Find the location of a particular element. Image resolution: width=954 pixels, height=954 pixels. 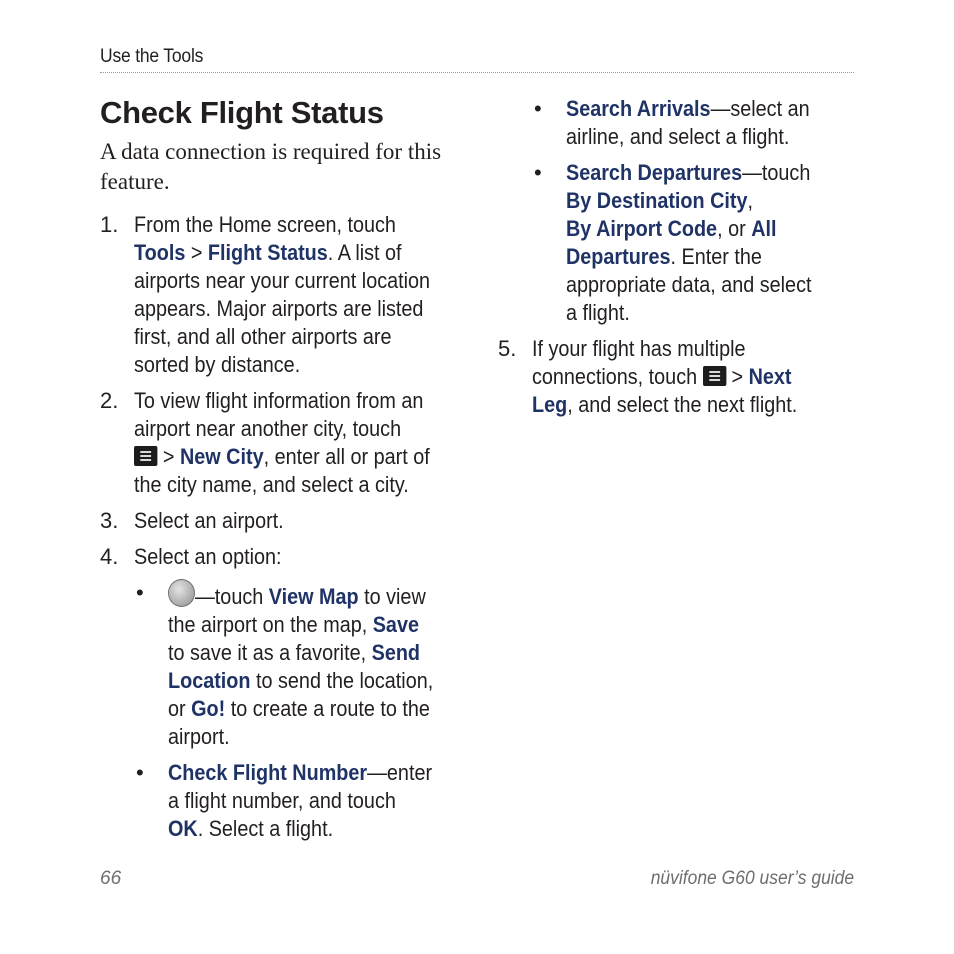

step-text: Leg, and select the next flight. is located at coordinates (678, 405).